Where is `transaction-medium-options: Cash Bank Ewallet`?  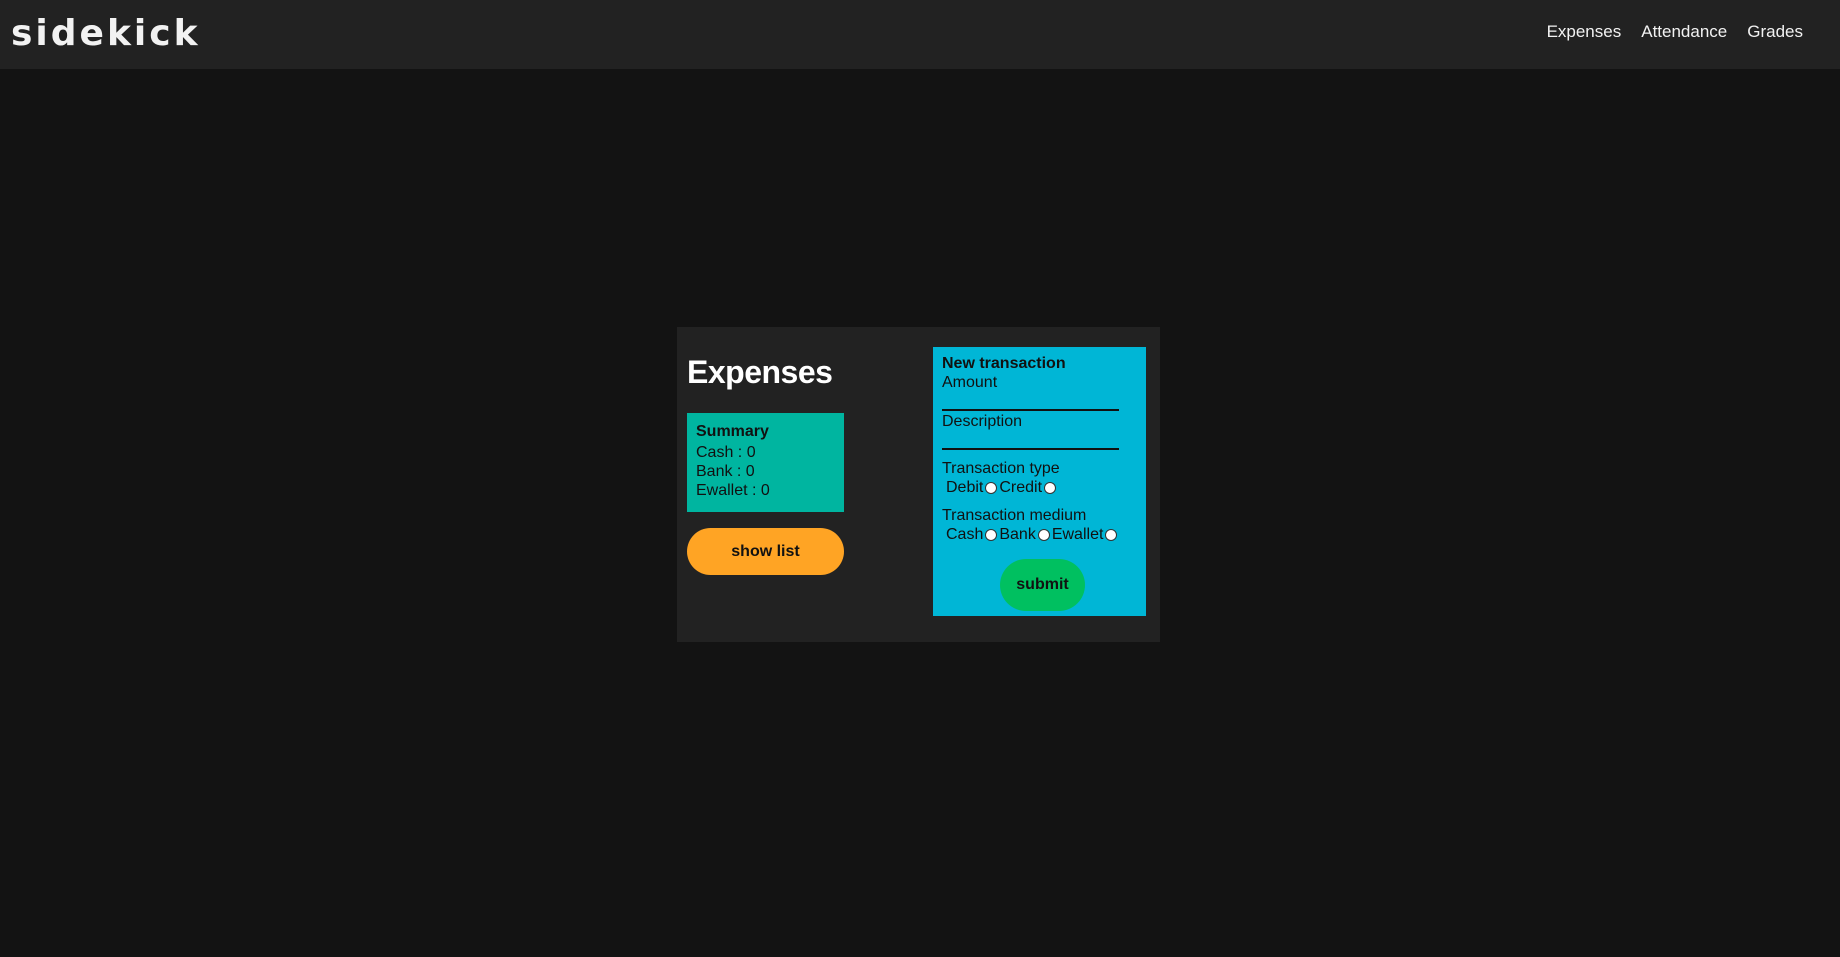 transaction-medium-options: Cash Bank Ewallet is located at coordinates (1039, 534).